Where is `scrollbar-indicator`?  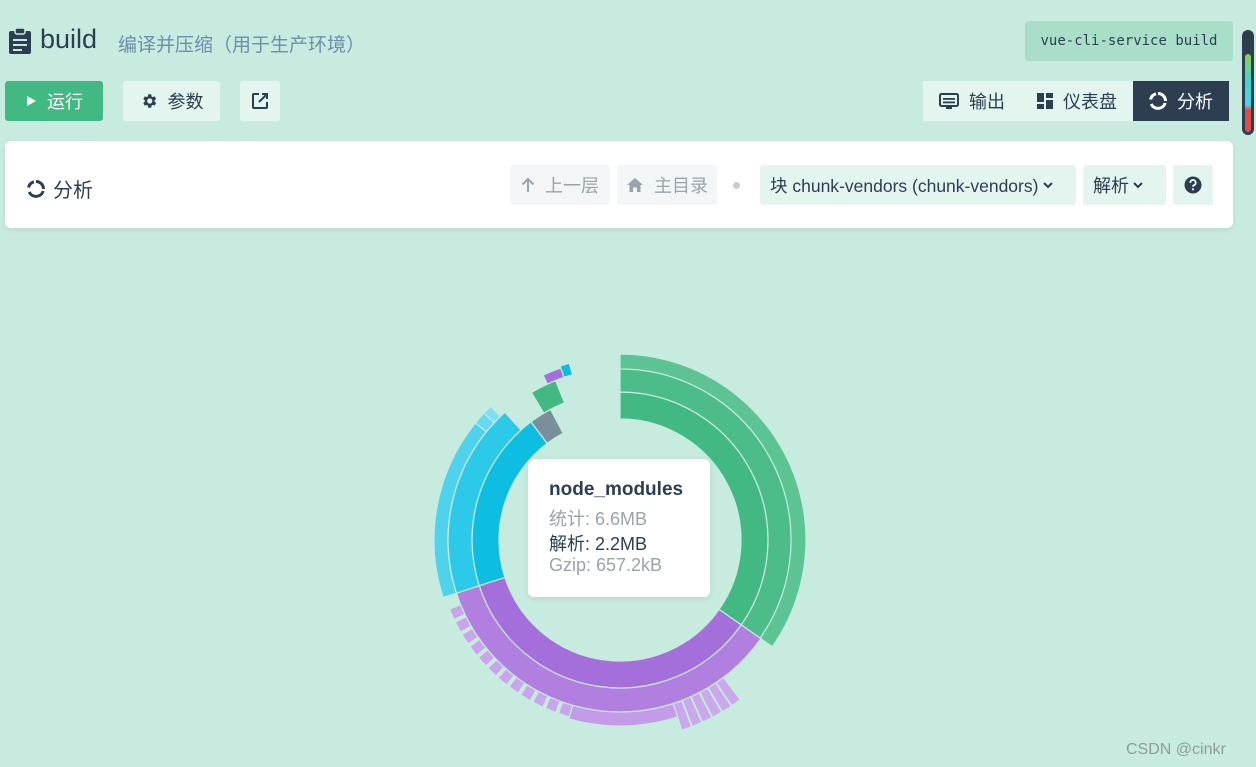 scrollbar-indicator is located at coordinates (1248, 93).